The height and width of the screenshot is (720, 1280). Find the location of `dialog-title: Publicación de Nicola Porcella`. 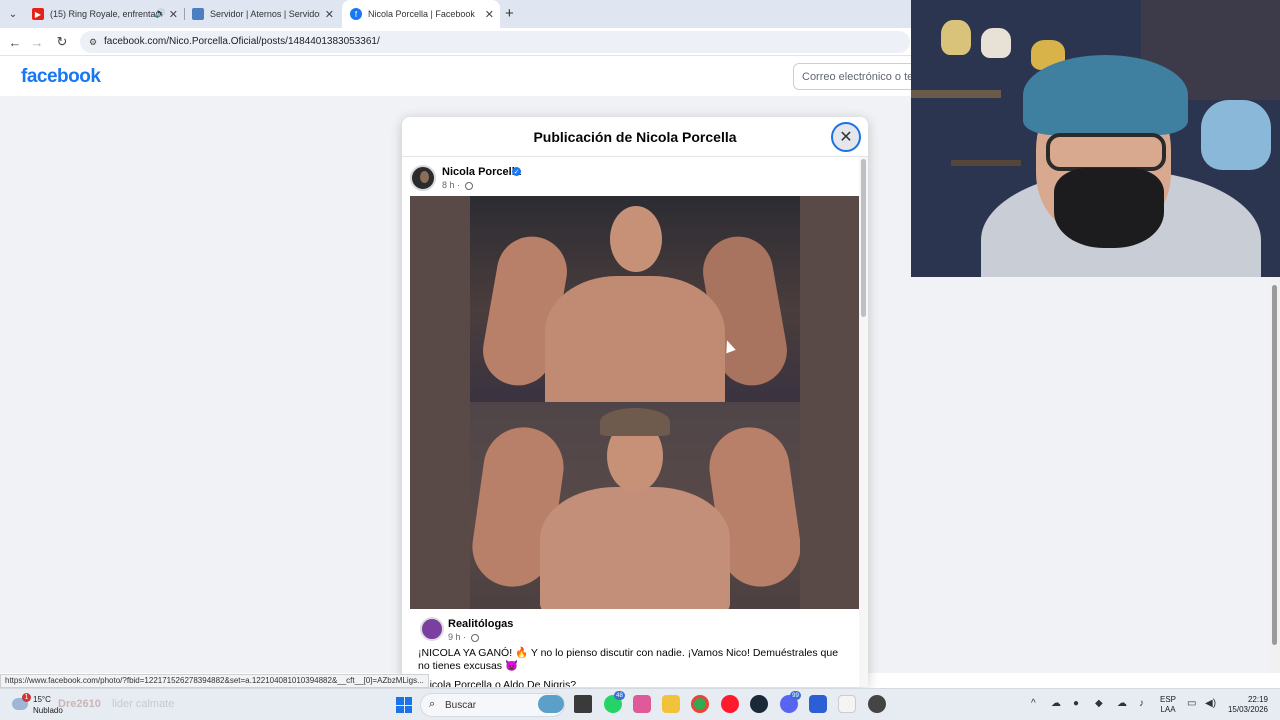

dialog-title: Publicación de Nicola Porcella is located at coordinates (635, 137).